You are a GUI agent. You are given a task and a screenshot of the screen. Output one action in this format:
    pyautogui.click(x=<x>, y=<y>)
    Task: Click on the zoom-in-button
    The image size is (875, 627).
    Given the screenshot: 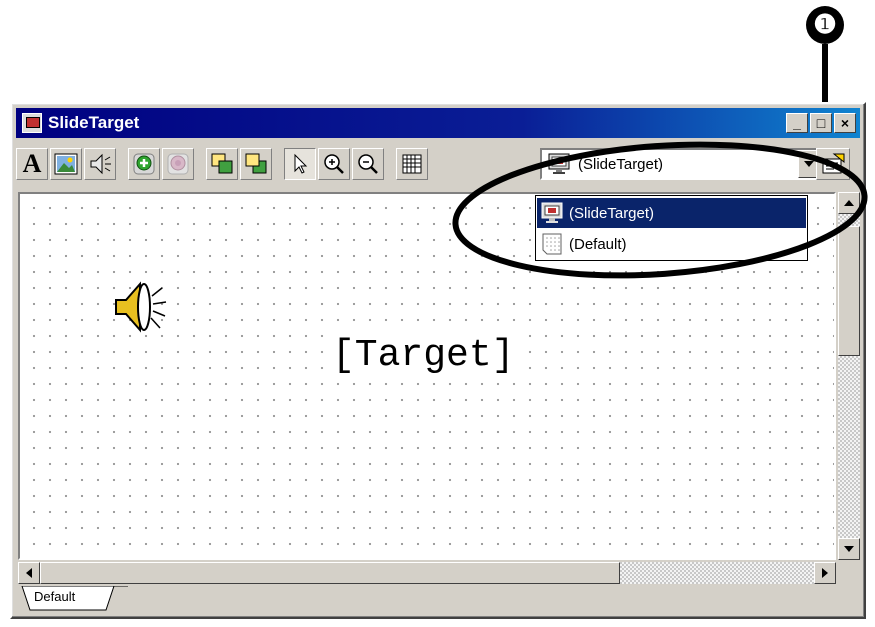 What is the action you would take?
    pyautogui.click(x=334, y=164)
    